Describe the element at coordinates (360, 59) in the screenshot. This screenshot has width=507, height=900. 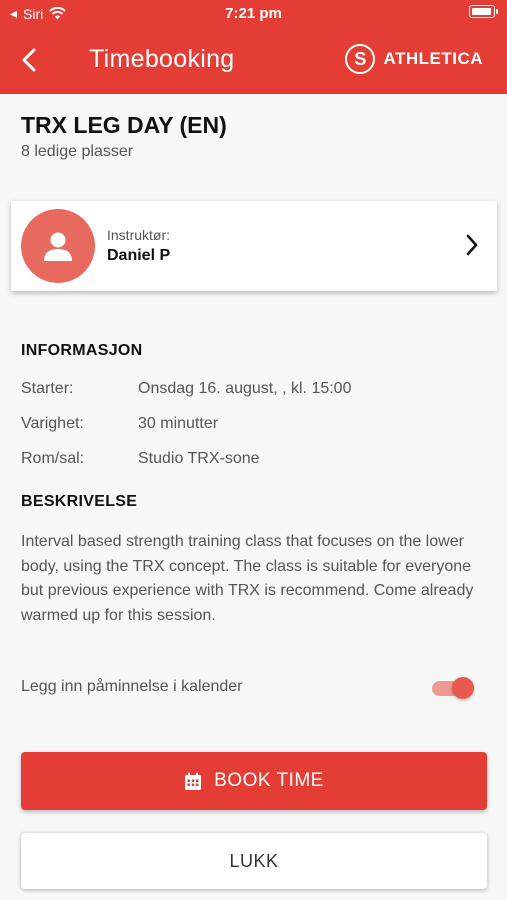
I see `brand-mark-icon: S` at that location.